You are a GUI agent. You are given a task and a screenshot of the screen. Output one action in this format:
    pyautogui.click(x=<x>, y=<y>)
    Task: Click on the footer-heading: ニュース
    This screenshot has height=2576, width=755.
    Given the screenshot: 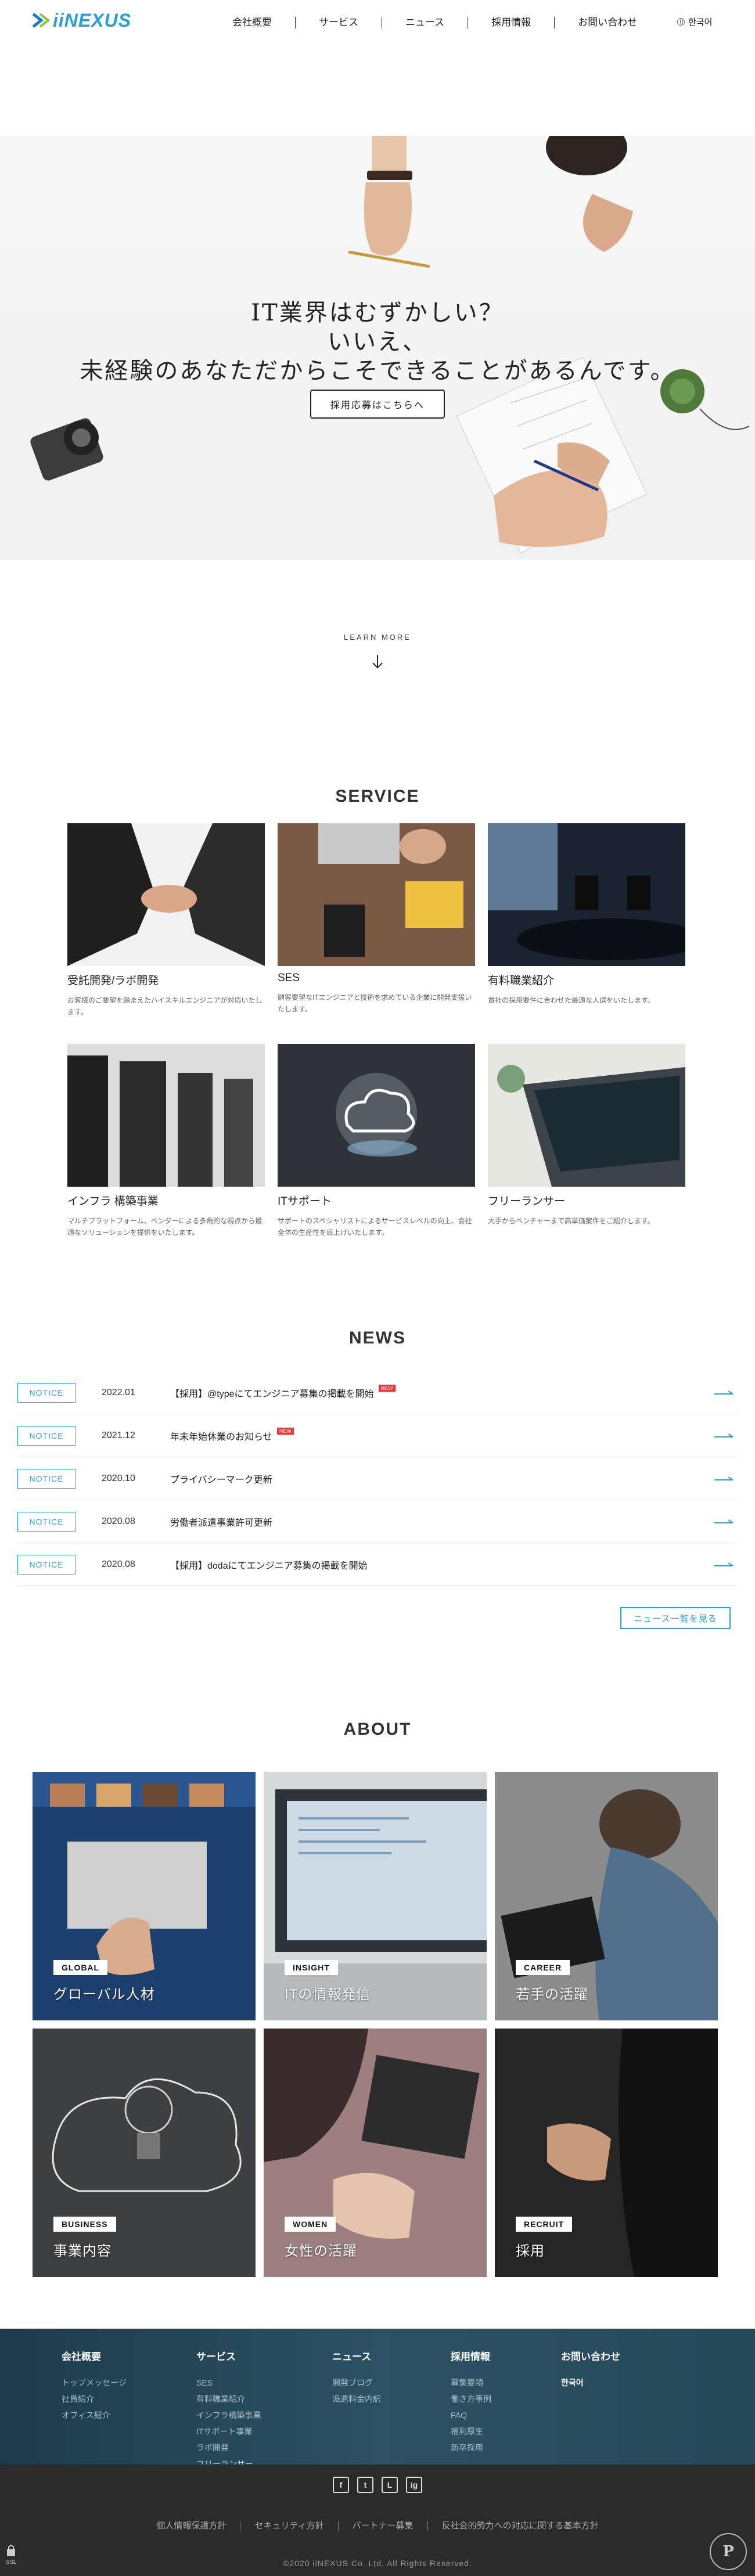 What is the action you would take?
    pyautogui.click(x=357, y=2355)
    